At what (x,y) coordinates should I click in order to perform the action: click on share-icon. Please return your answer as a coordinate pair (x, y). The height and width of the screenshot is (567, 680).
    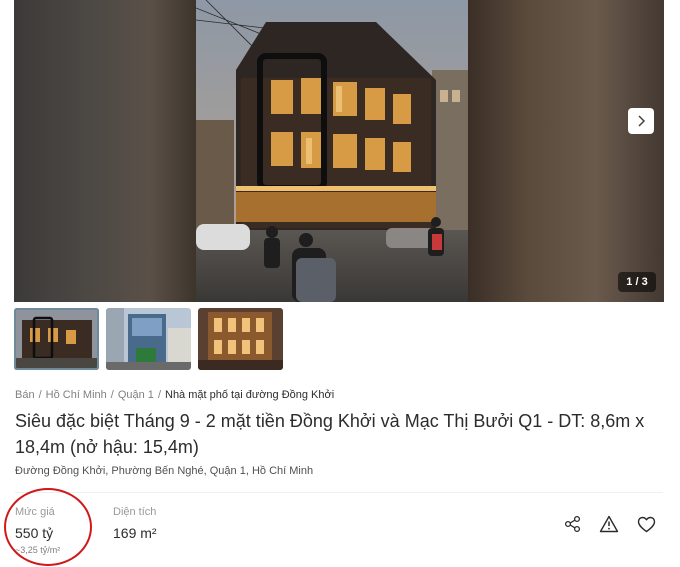
    Looking at the image, I should click on (572, 524).